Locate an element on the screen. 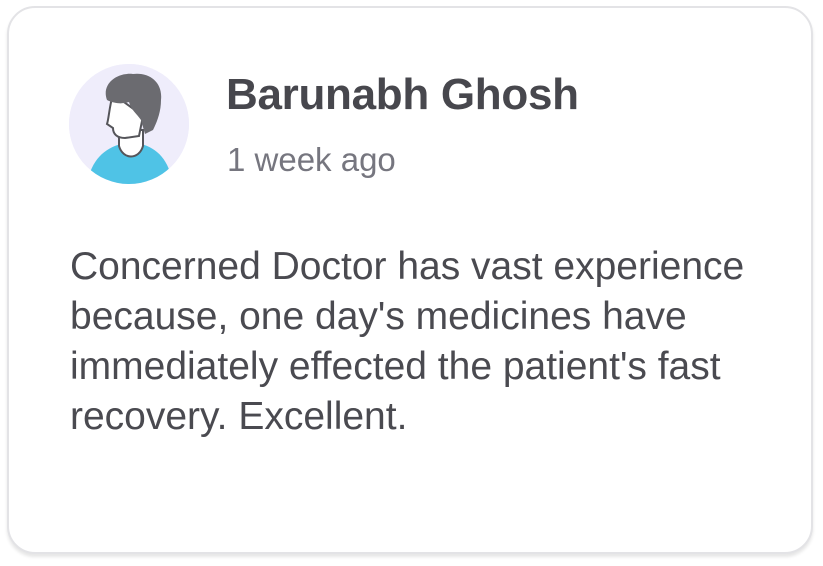 The height and width of the screenshot is (566, 823). user-avatar-icon is located at coordinates (129, 124).